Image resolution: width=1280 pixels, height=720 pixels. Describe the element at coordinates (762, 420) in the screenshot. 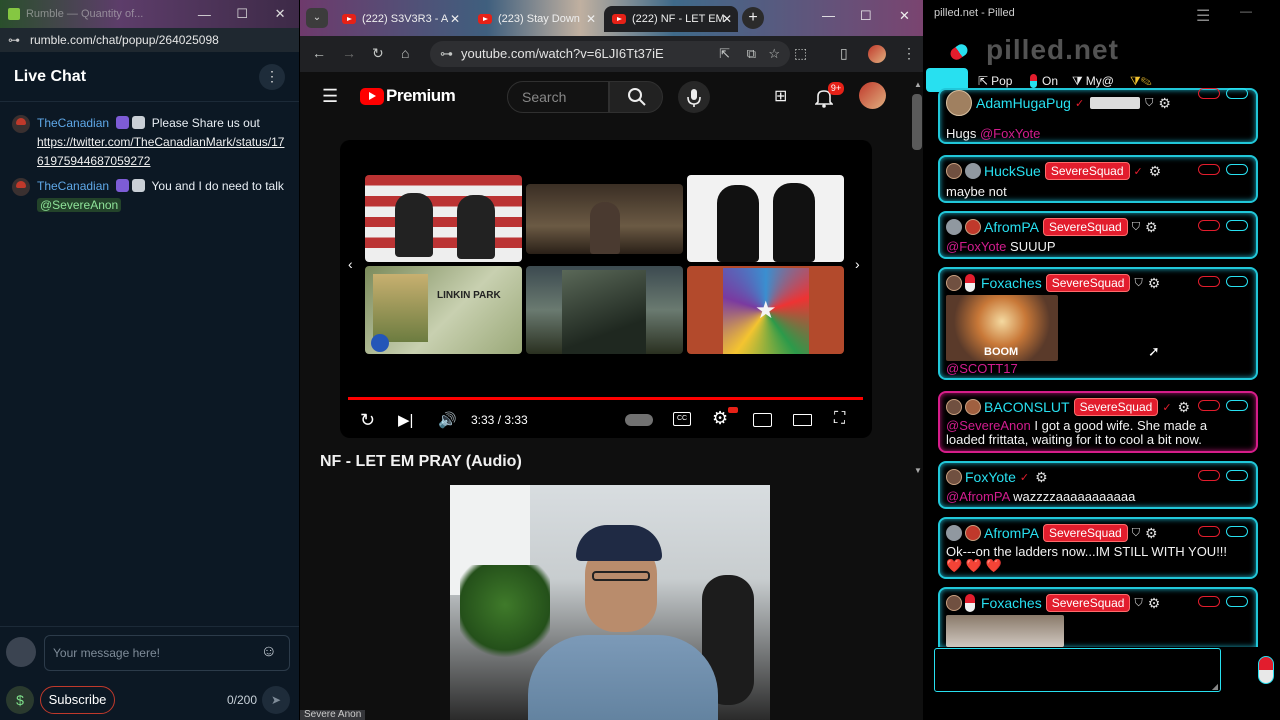

I see `miniplayer-icon` at that location.